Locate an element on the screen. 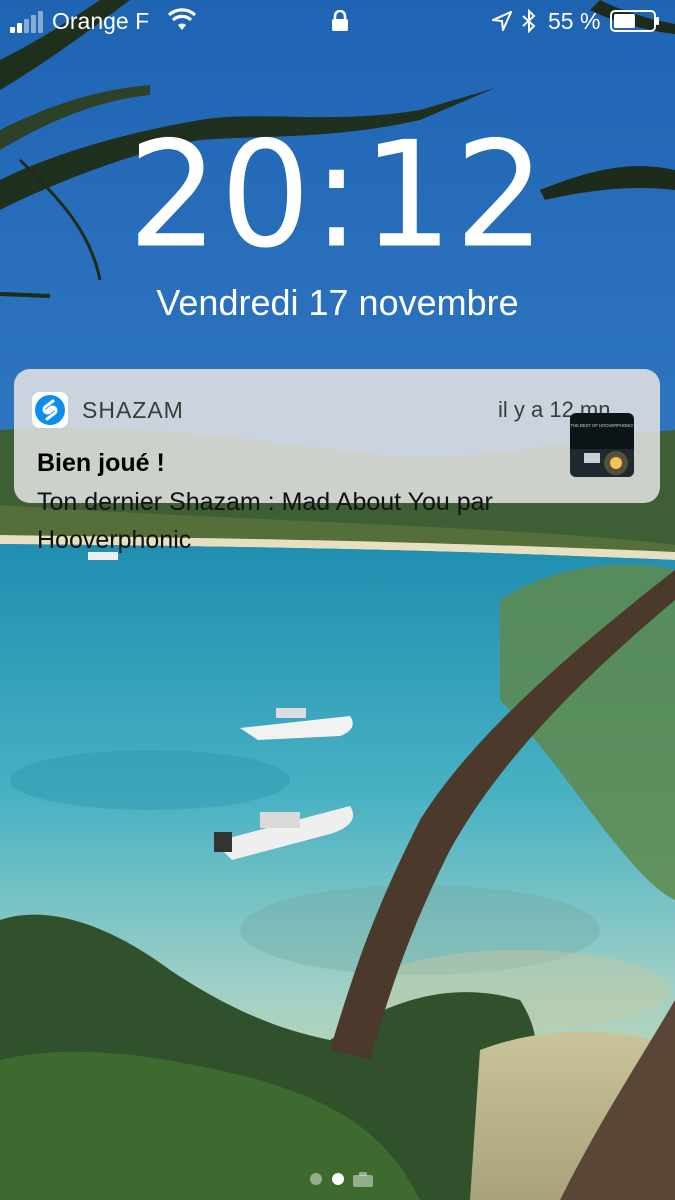 The height and width of the screenshot is (1200, 675). wifi-icon is located at coordinates (182, 19).